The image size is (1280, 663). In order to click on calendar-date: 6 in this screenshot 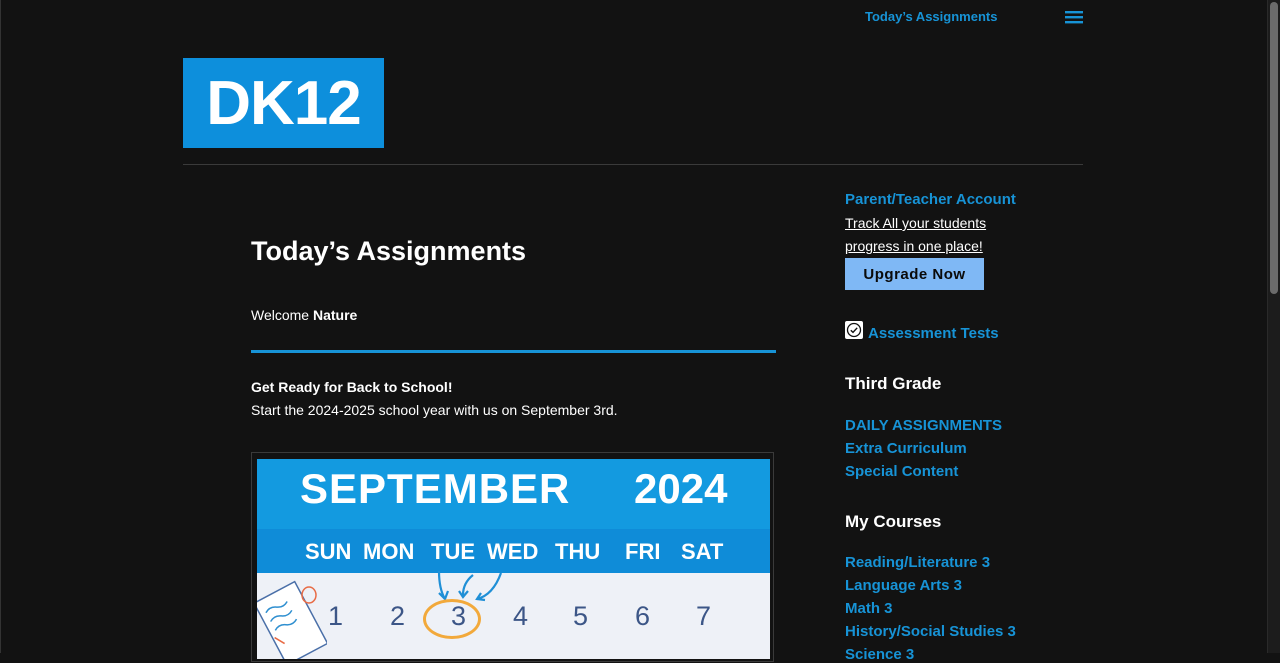, I will do `click(643, 616)`.